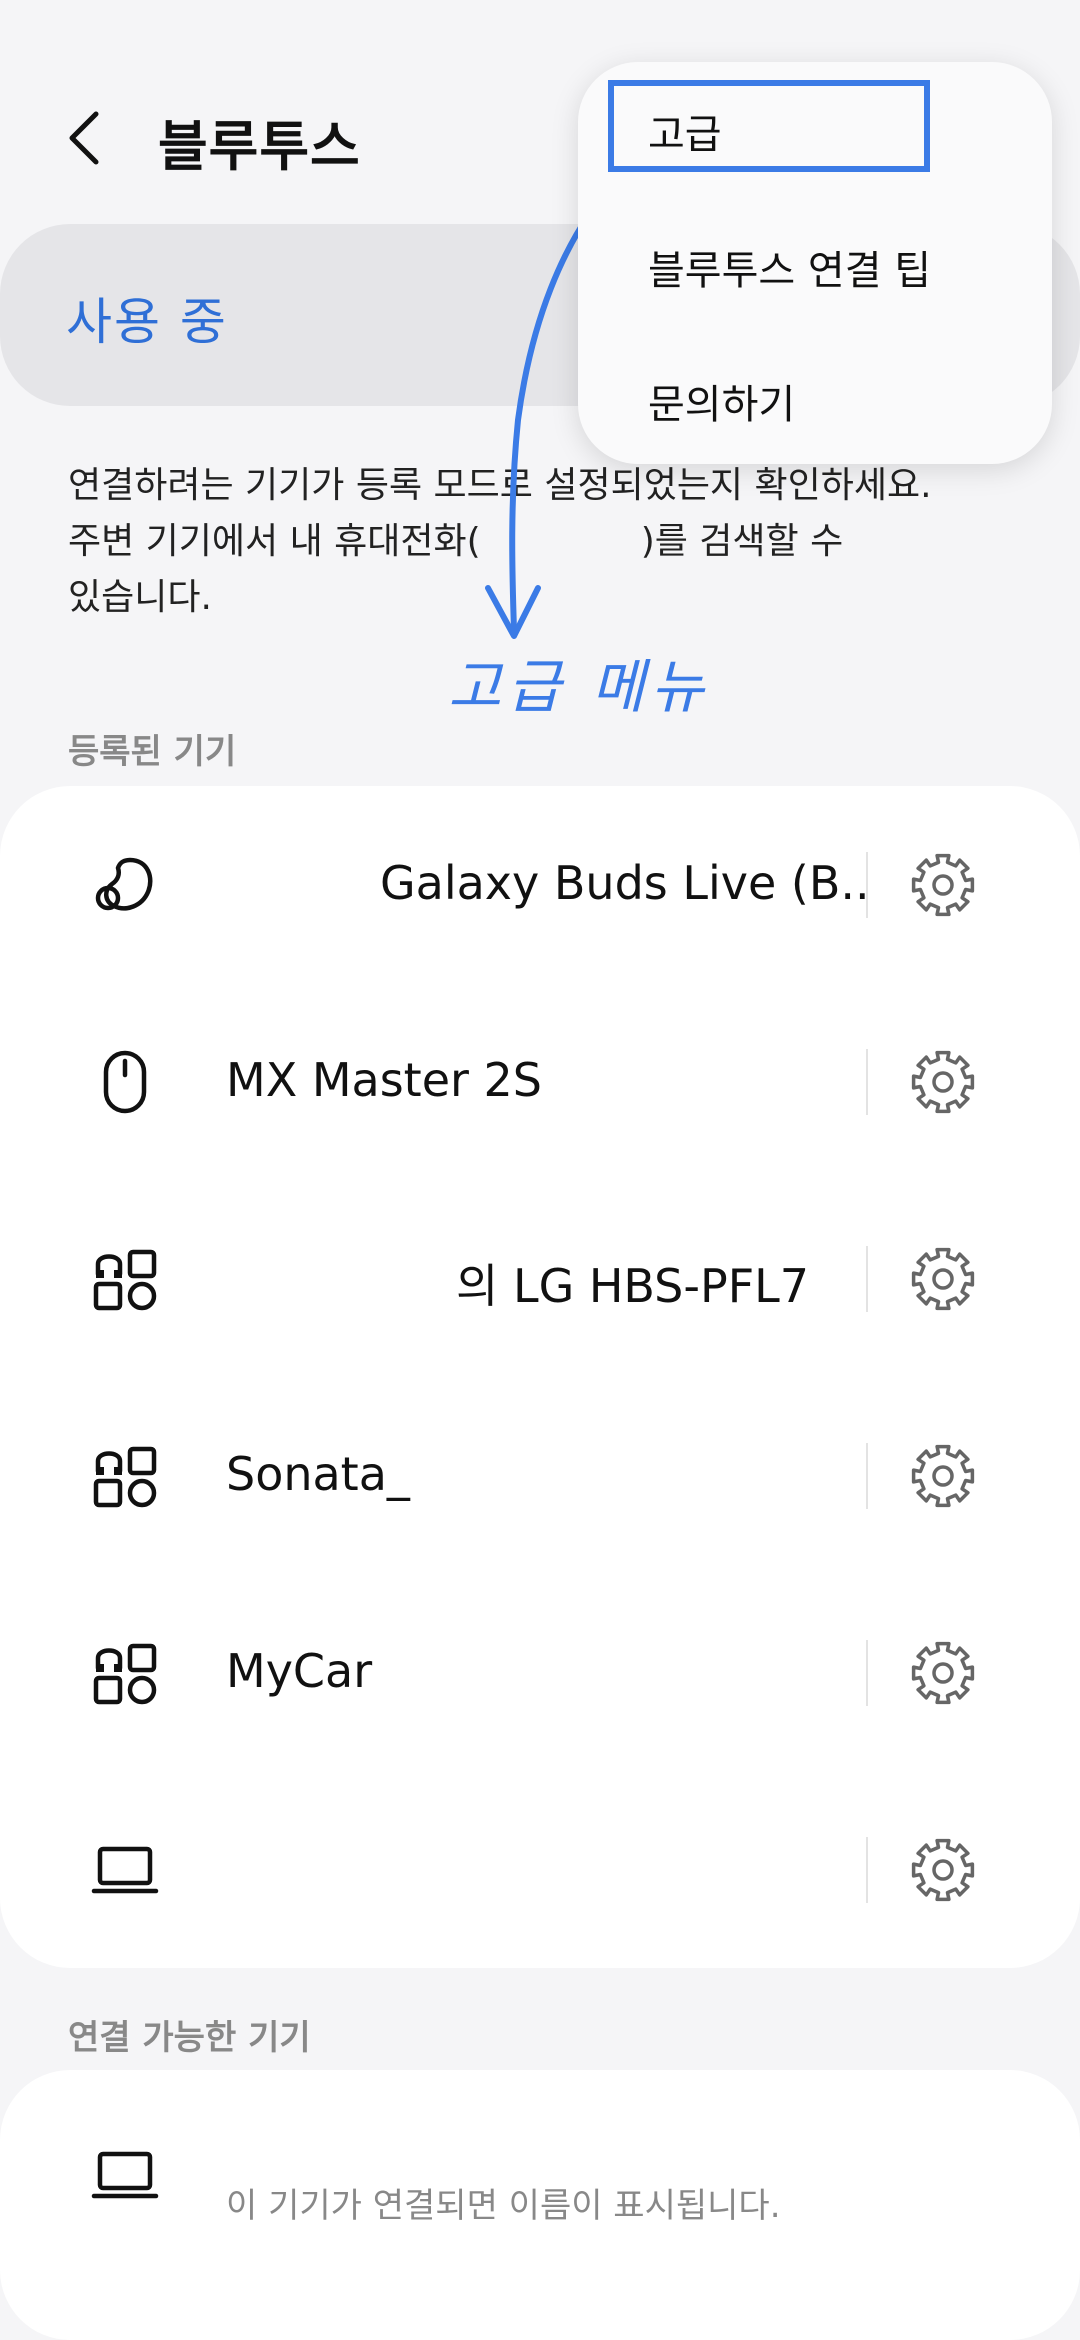 The image size is (1080, 2340). I want to click on earbuds-icon, so click(124, 884).